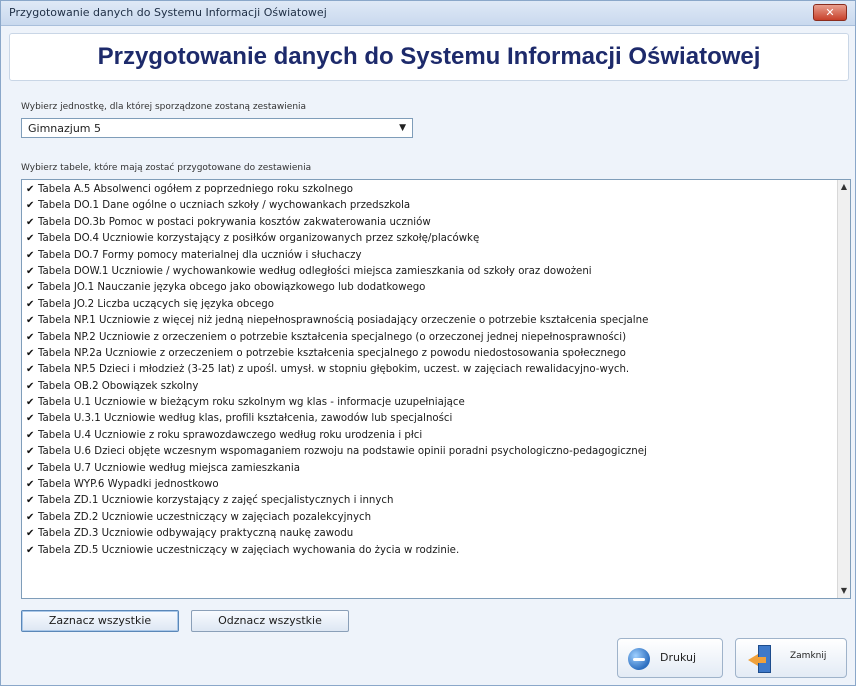  What do you see at coordinates (808, 656) in the screenshot?
I see `close-button-label: Zamknij` at bounding box center [808, 656].